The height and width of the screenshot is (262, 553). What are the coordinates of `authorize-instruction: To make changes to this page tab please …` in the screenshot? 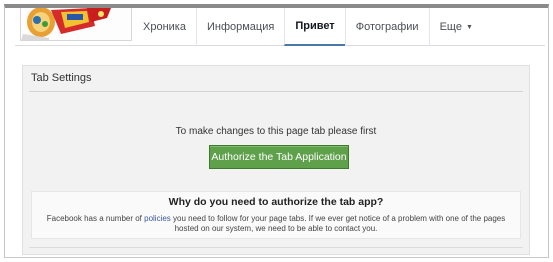 It's located at (276, 131).